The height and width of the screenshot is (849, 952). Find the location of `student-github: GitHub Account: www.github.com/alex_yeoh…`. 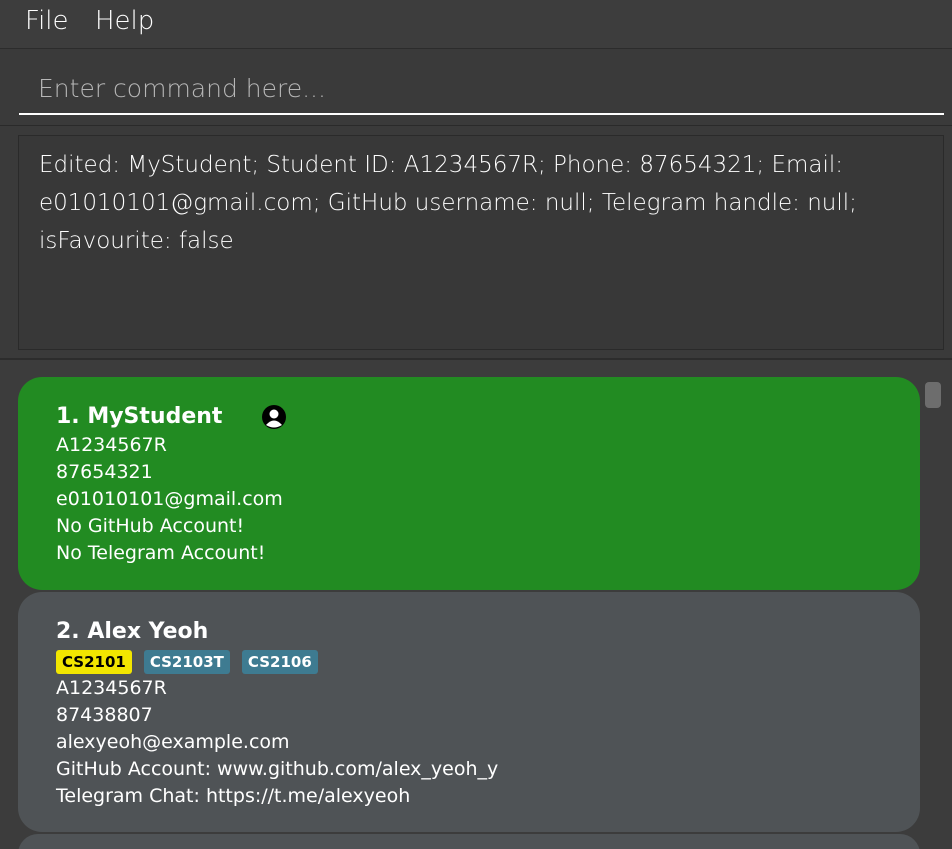

student-github: GitHub Account: www.github.com/alex_yeoh… is located at coordinates (277, 769).